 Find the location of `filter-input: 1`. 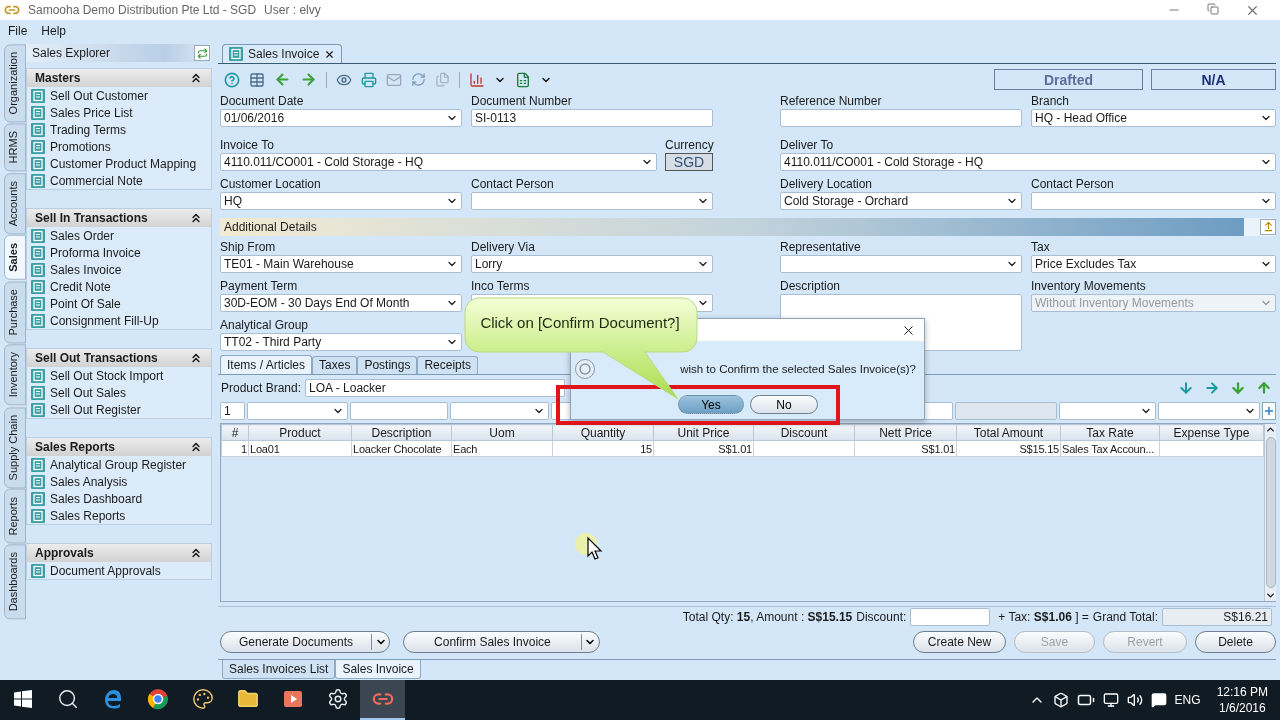

filter-input: 1 is located at coordinates (232, 410).